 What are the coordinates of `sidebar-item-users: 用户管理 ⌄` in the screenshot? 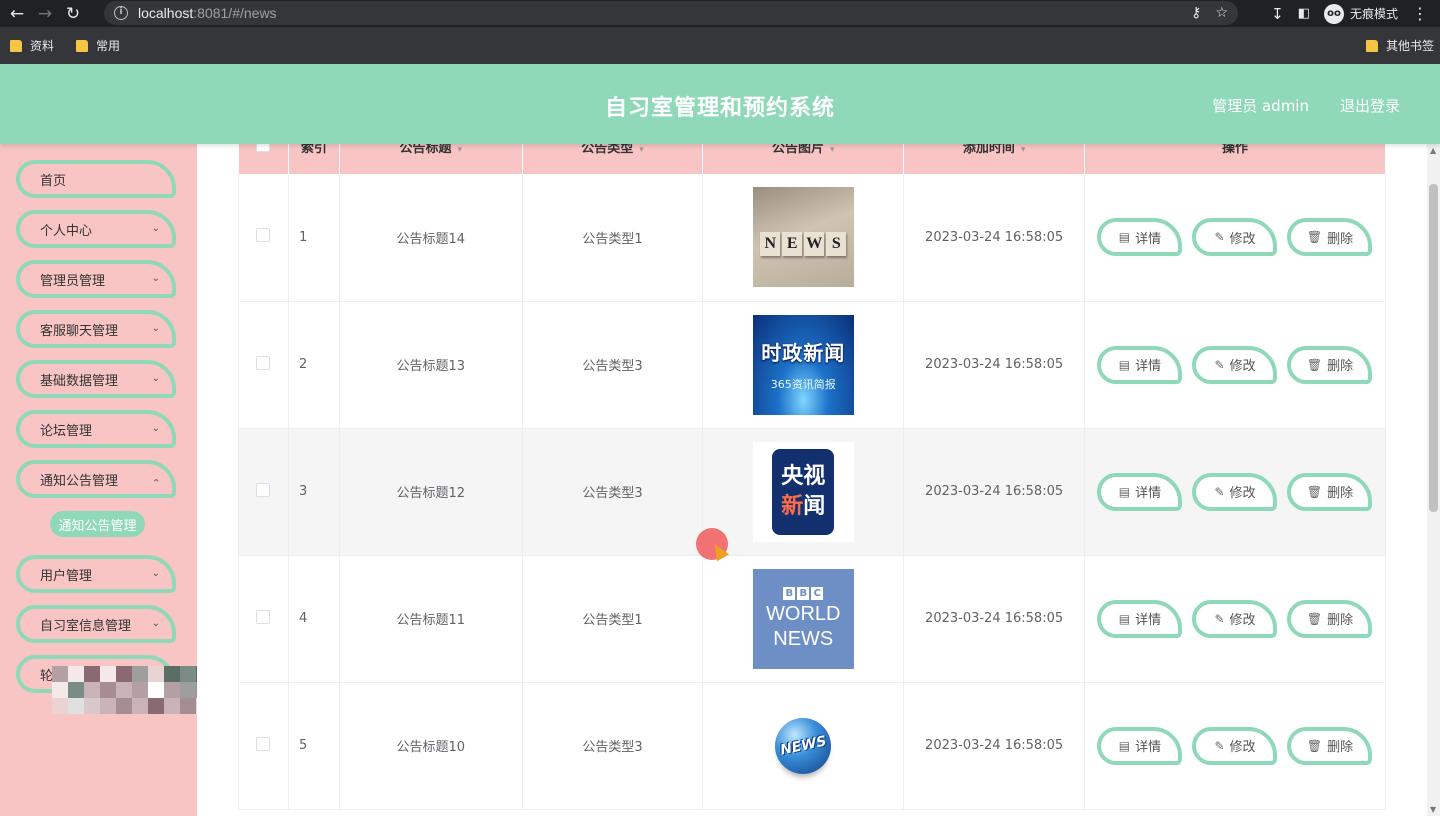 It's located at (96, 574).